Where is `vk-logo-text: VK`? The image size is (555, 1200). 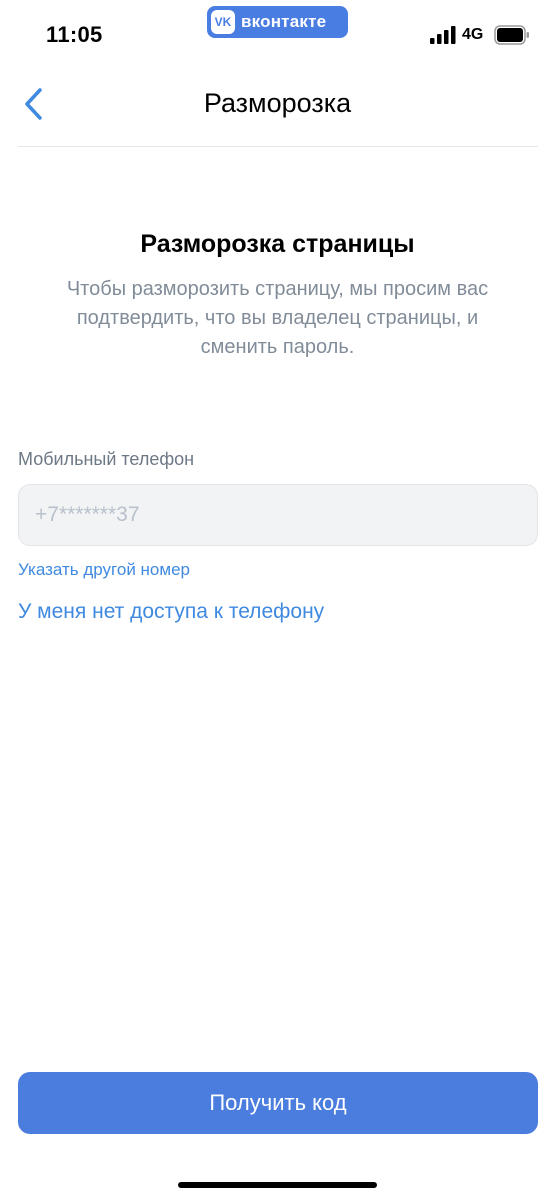 vk-logo-text: VK is located at coordinates (223, 22).